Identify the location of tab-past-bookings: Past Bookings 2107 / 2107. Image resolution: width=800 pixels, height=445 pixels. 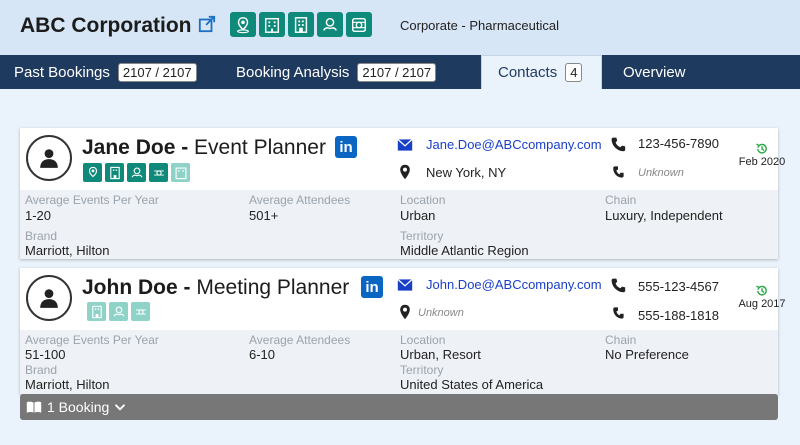
(105, 72).